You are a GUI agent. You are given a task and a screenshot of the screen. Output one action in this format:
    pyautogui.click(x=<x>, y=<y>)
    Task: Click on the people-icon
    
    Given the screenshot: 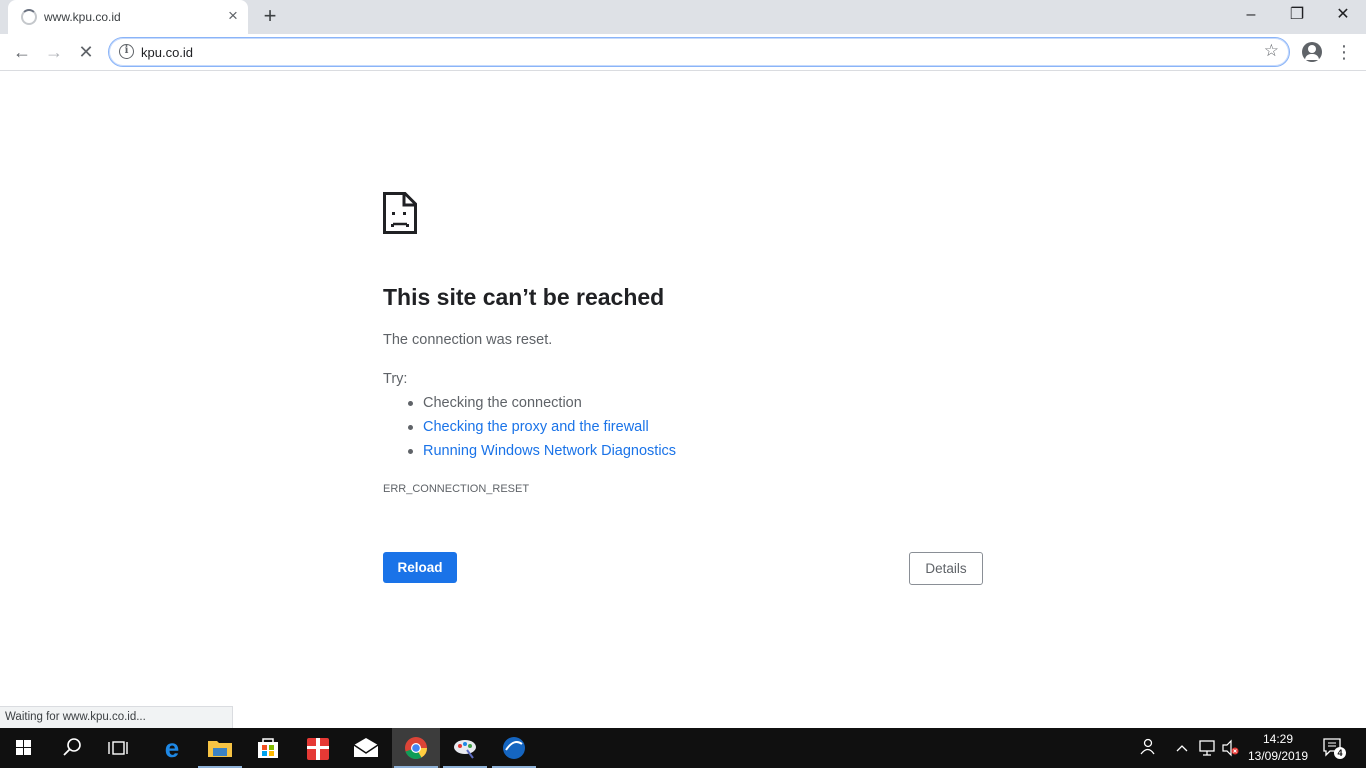 What is the action you would take?
    pyautogui.click(x=1147, y=748)
    